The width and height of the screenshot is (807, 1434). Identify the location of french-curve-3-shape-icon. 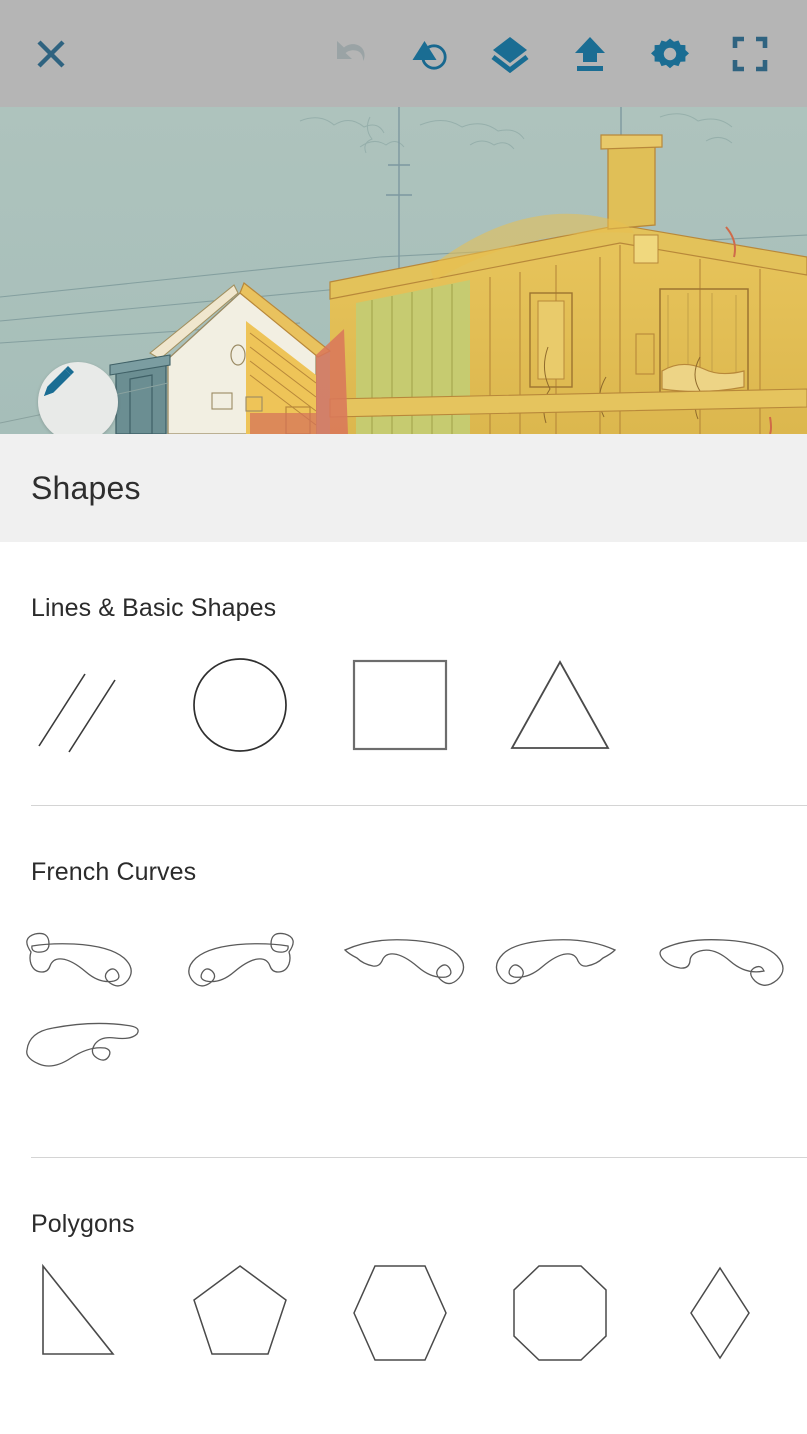
(404, 962).